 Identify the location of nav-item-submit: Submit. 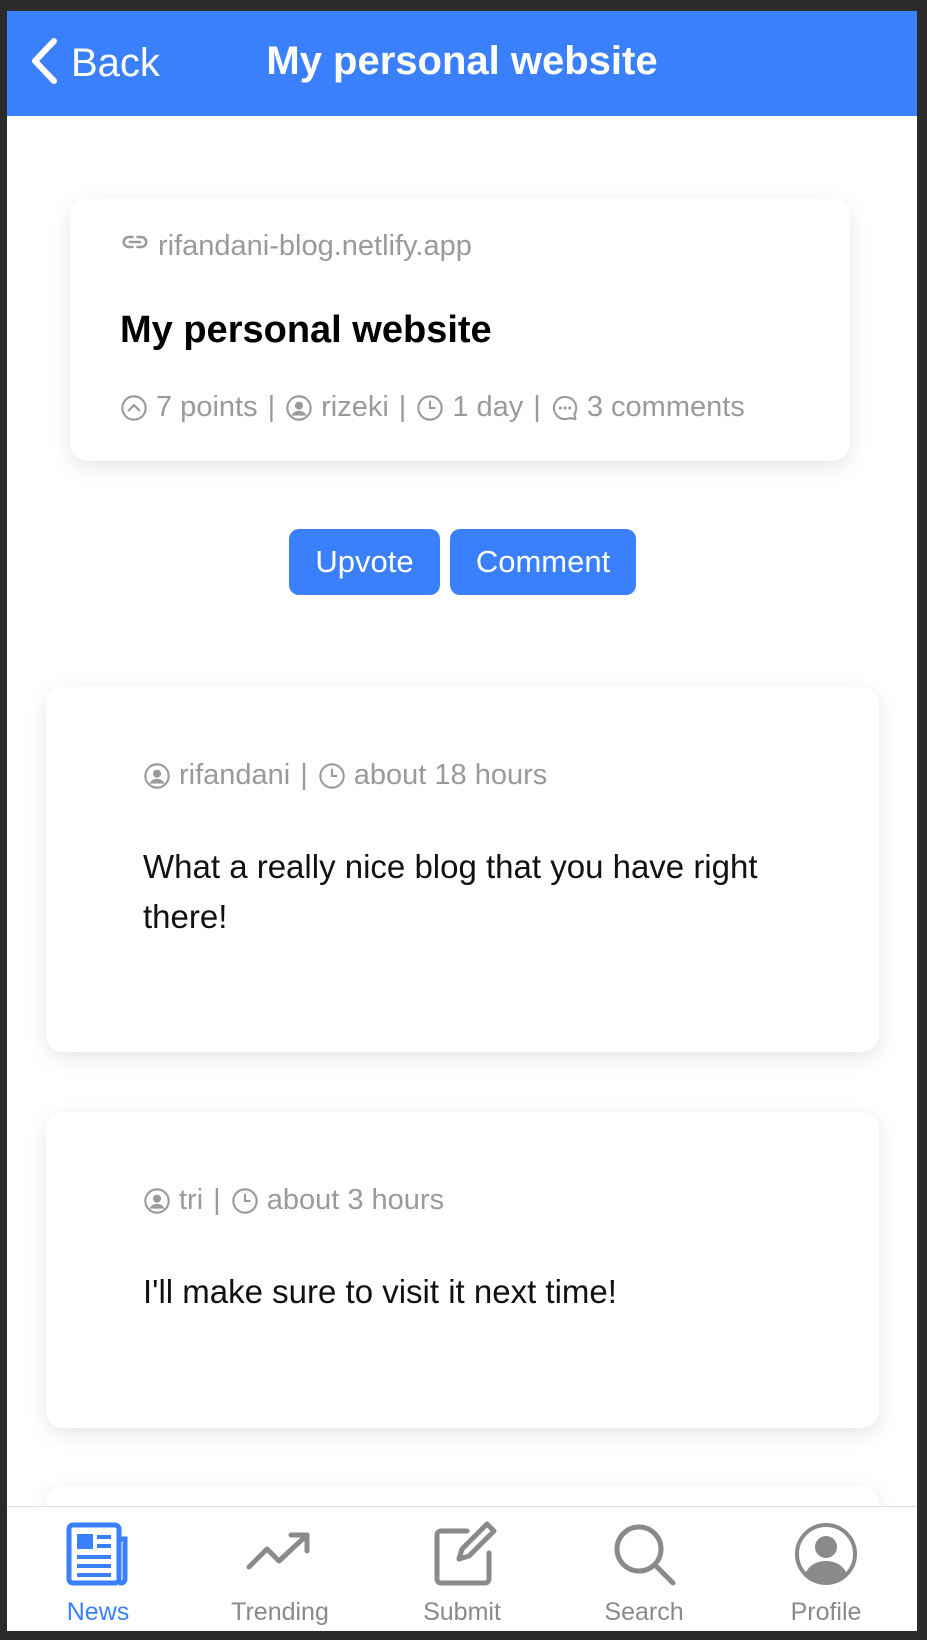
(462, 1569).